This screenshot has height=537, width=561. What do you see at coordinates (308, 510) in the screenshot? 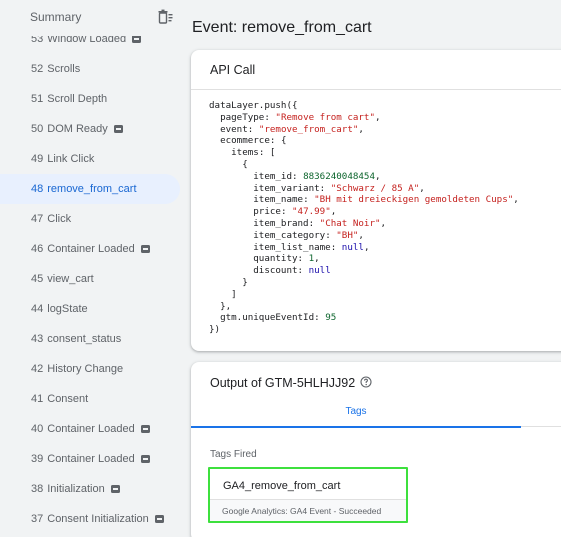
I see `tag-status: Google Analytics: GA4 Event - Succeeded` at bounding box center [308, 510].